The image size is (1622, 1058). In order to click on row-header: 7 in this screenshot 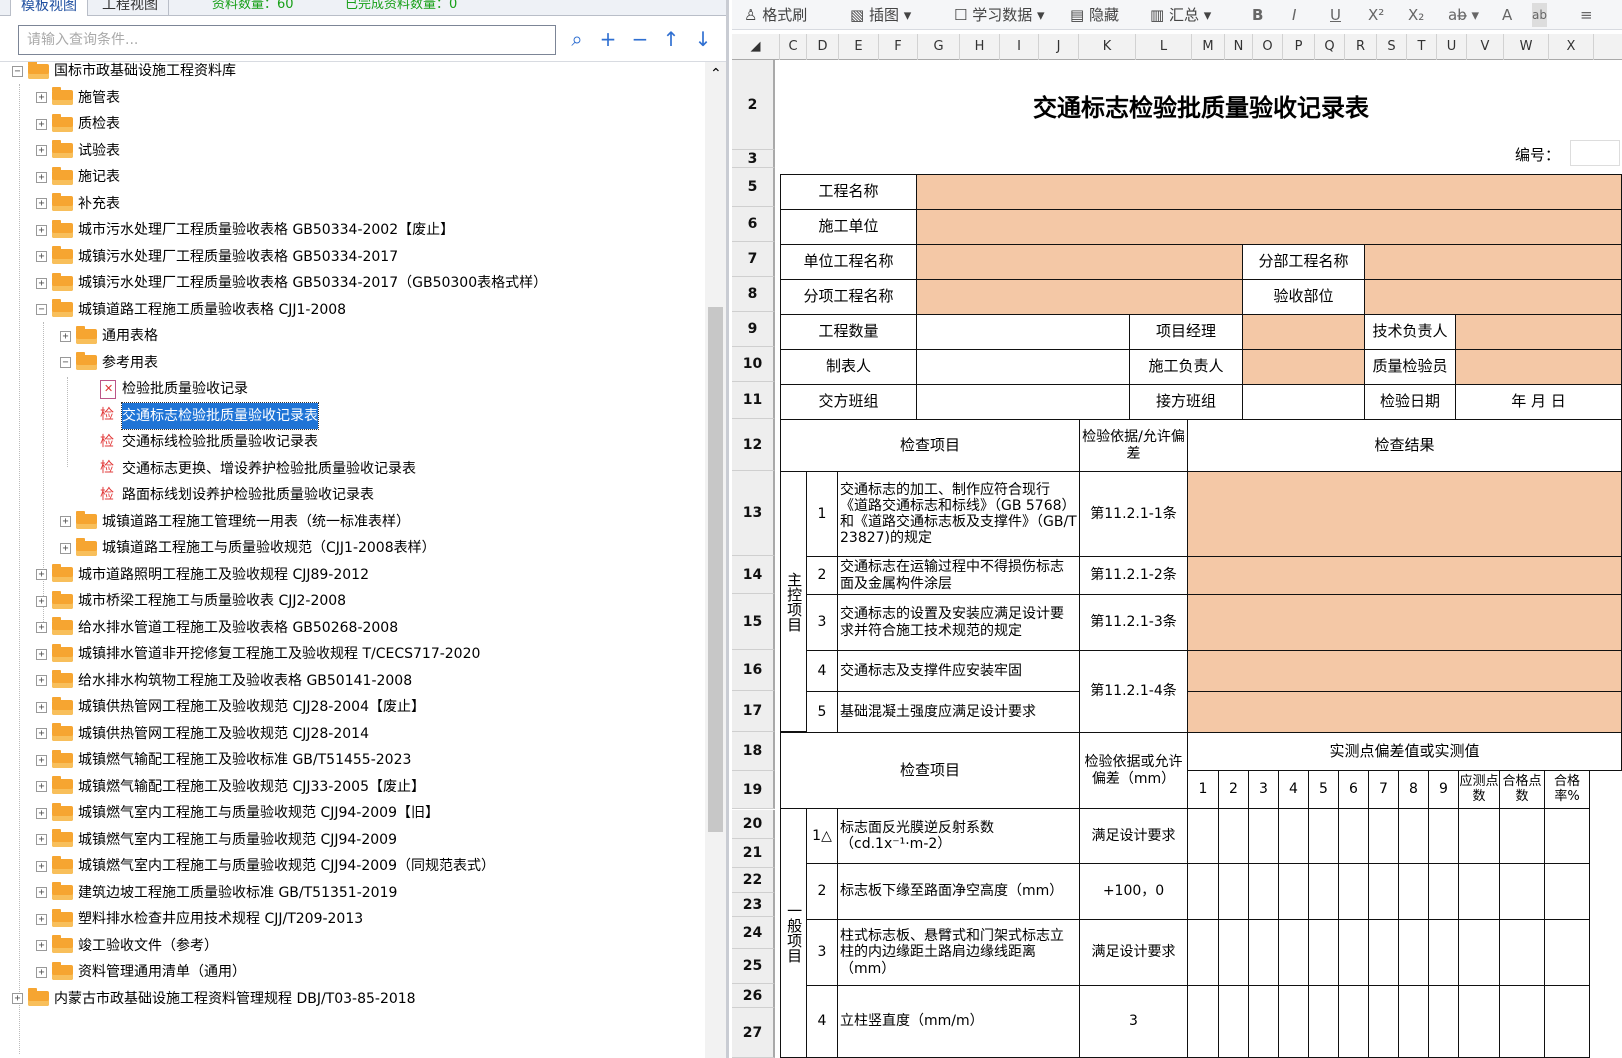, I will do `click(753, 259)`.